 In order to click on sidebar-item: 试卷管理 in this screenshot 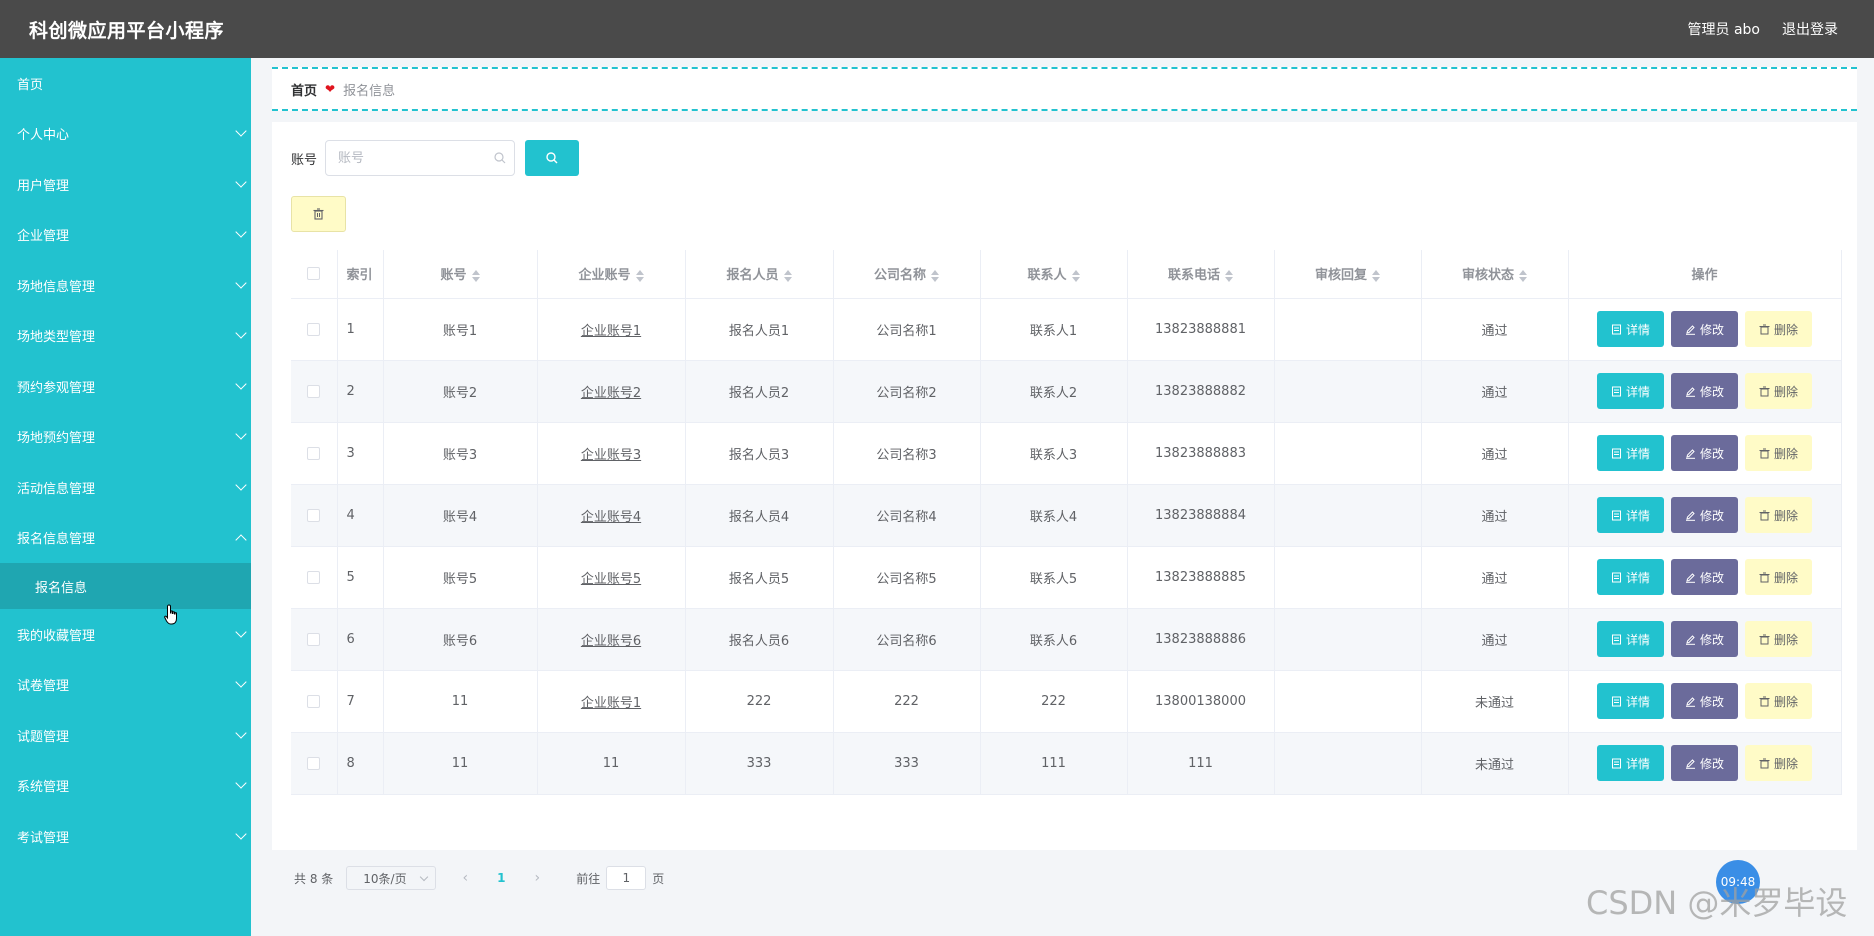, I will do `click(125, 685)`.